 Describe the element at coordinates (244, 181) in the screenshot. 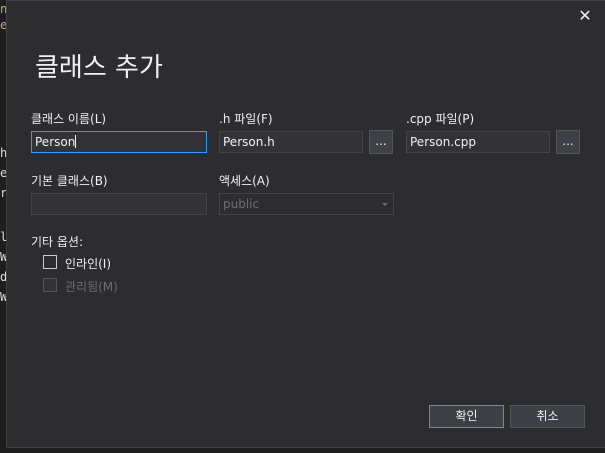

I see `access-label: 액세스(A)` at that location.